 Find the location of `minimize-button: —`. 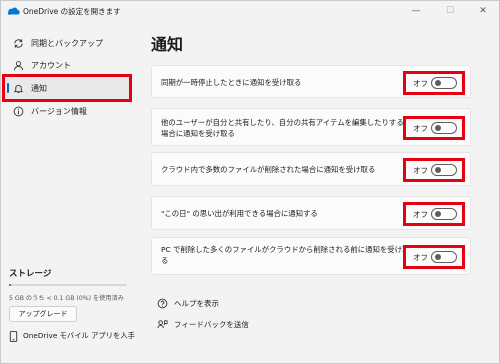

minimize-button: — is located at coordinates (416, 11).